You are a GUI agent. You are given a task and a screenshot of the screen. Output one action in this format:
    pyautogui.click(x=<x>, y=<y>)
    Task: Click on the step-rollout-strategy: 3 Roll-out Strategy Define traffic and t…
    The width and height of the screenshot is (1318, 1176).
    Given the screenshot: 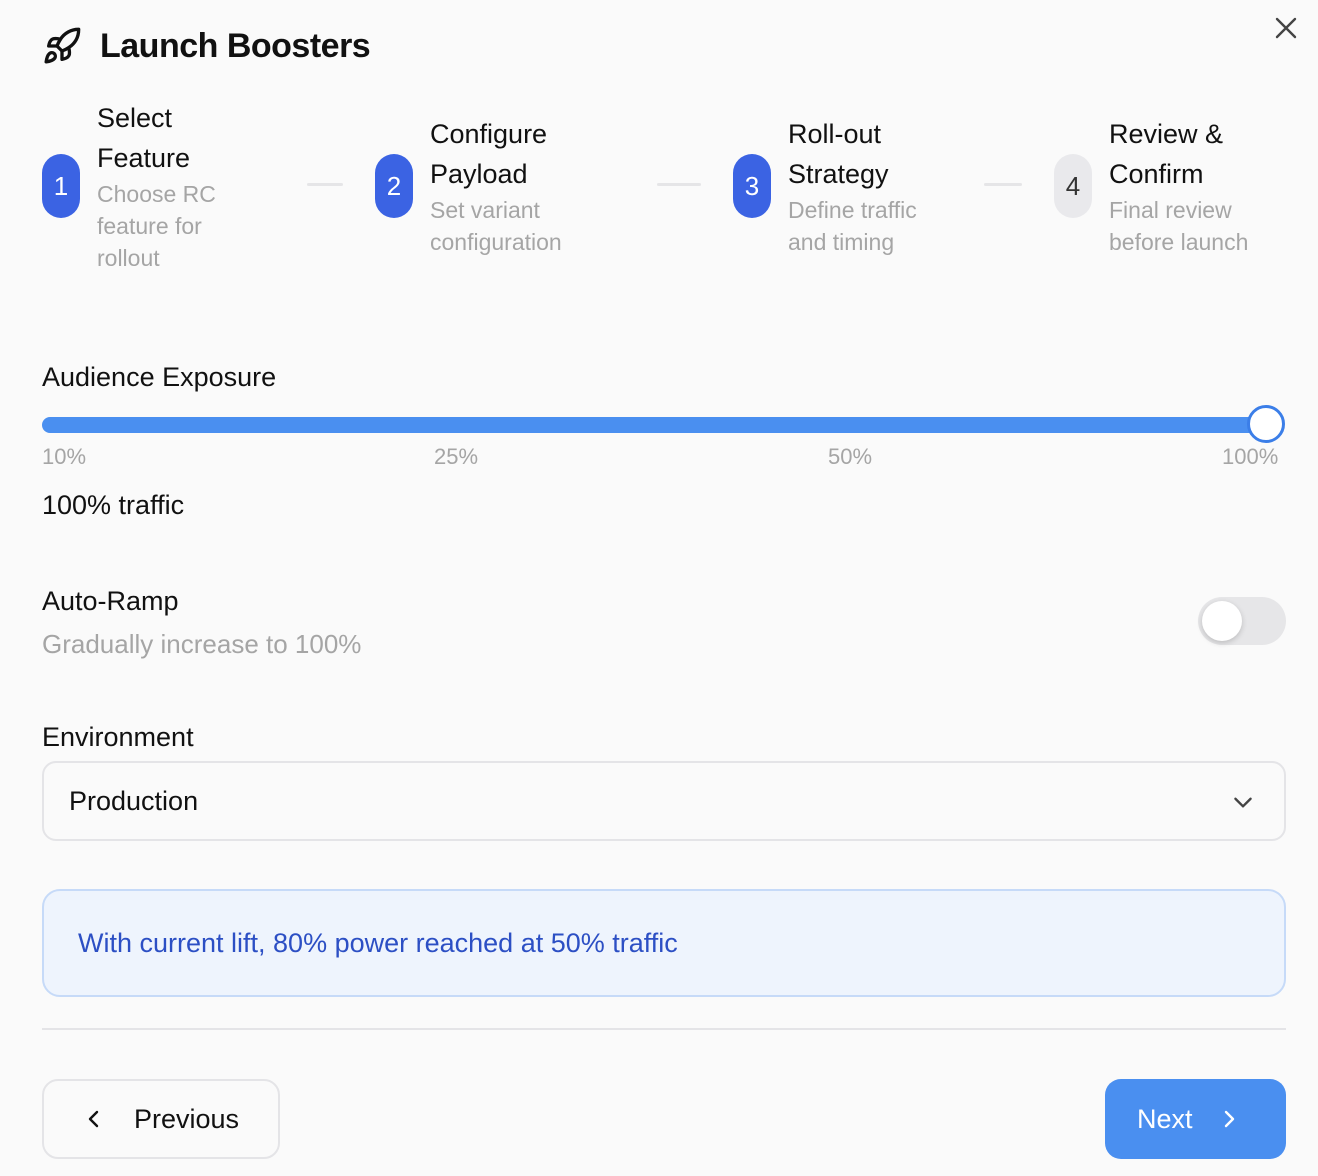 What is the action you would take?
    pyautogui.click(x=825, y=186)
    